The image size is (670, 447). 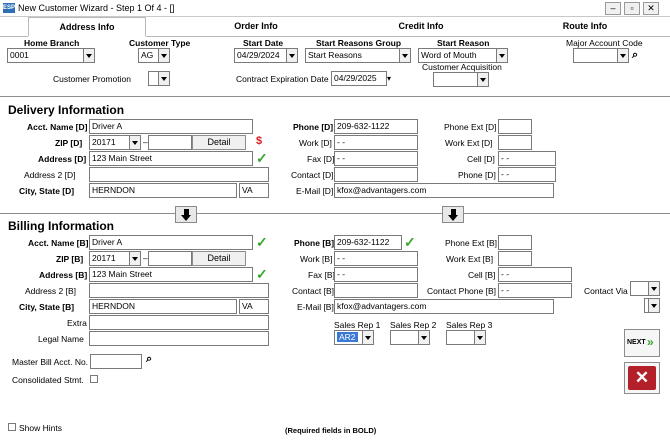 What do you see at coordinates (601, 55) in the screenshot?
I see `major-account-code-select` at bounding box center [601, 55].